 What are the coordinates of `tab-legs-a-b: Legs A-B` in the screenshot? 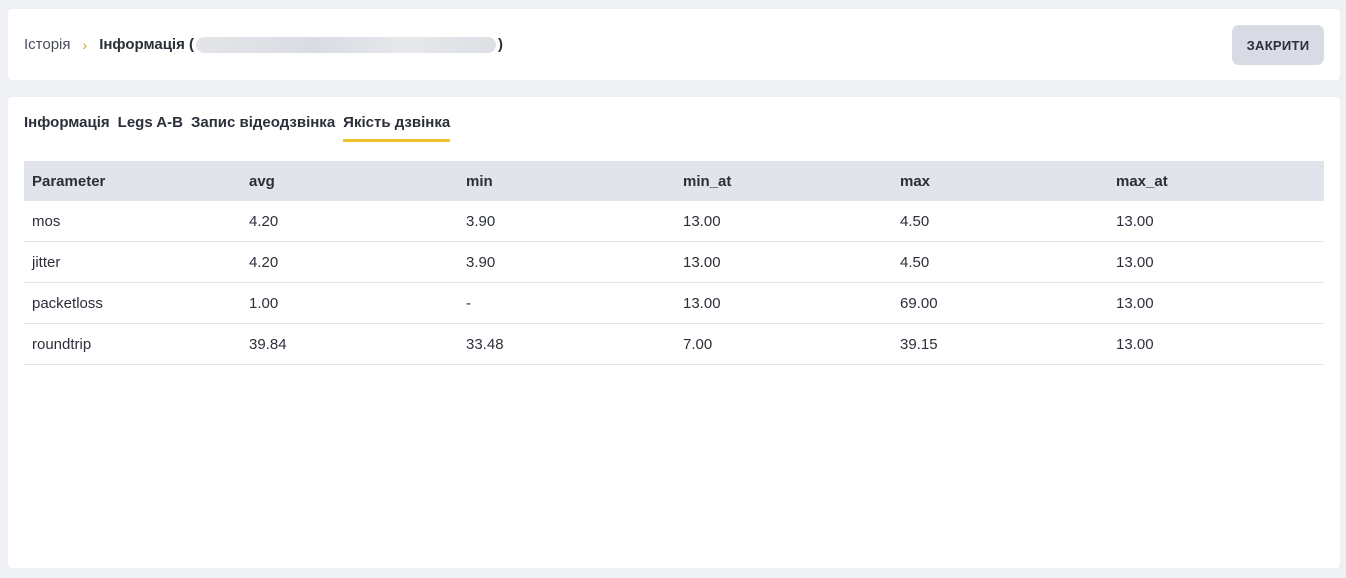 It's located at (150, 128).